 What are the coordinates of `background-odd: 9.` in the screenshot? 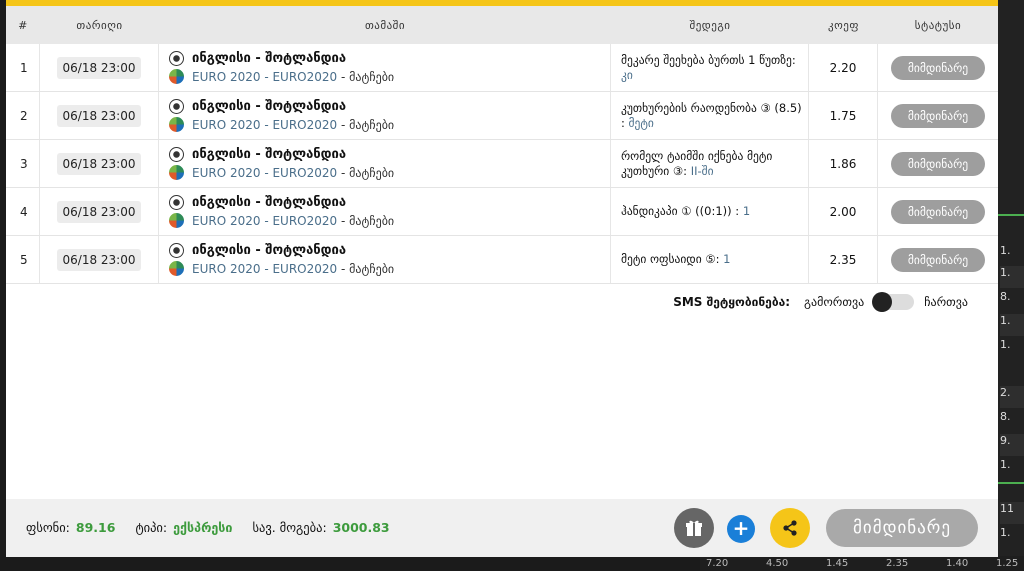 It's located at (1012, 445).